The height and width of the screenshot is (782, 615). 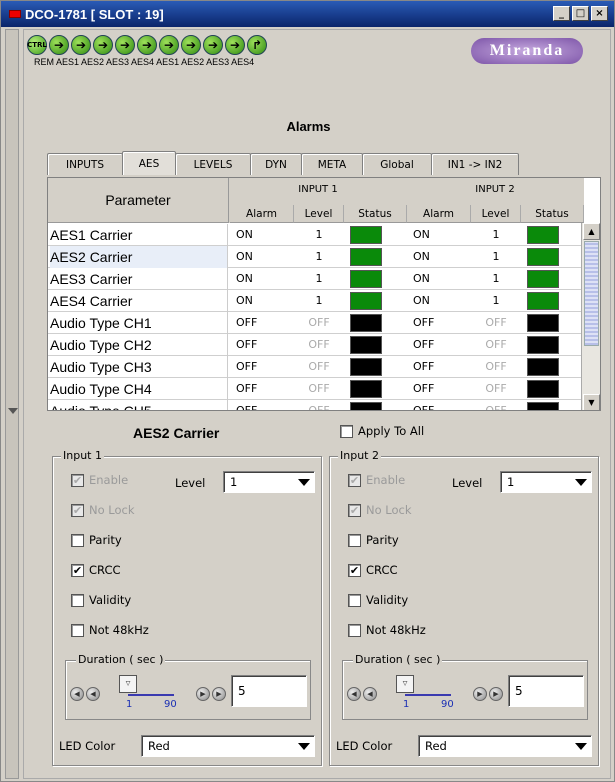 What do you see at coordinates (316, 367) in the screenshot?
I see `table-row: Audio Type CH3 OFF OFF OFF OFF` at bounding box center [316, 367].